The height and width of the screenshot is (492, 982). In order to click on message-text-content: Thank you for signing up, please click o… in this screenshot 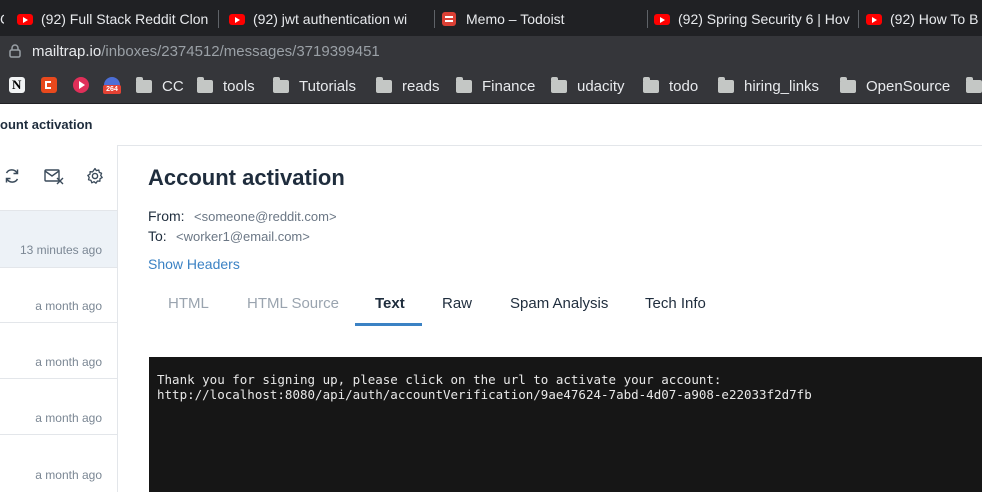, I will do `click(484, 387)`.